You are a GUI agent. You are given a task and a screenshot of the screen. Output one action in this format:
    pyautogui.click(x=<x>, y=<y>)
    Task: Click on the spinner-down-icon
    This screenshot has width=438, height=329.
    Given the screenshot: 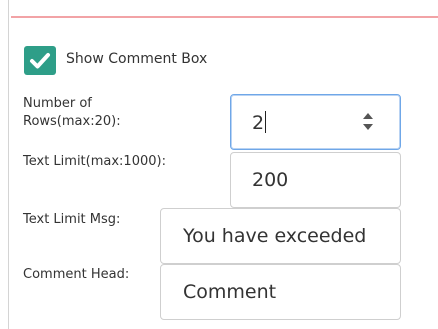 What is the action you would take?
    pyautogui.click(x=368, y=127)
    